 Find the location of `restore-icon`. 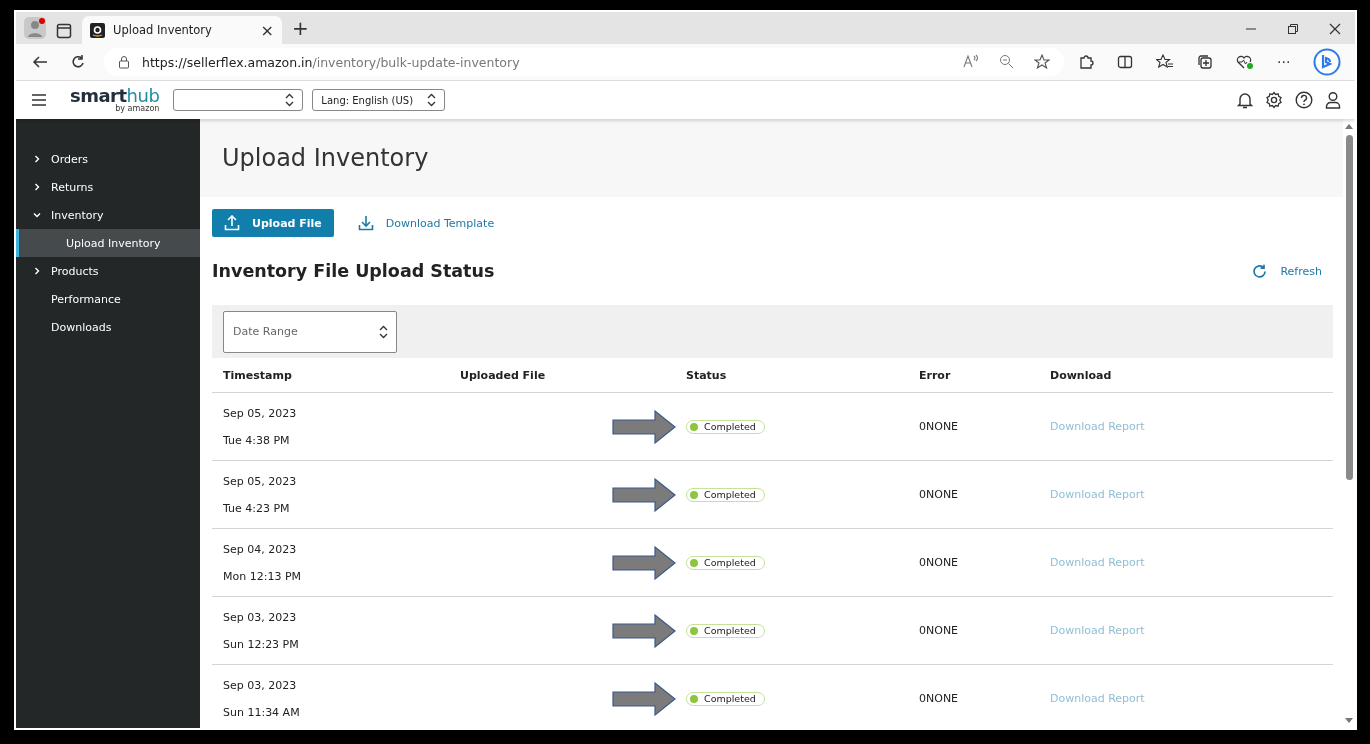

restore-icon is located at coordinates (1293, 29).